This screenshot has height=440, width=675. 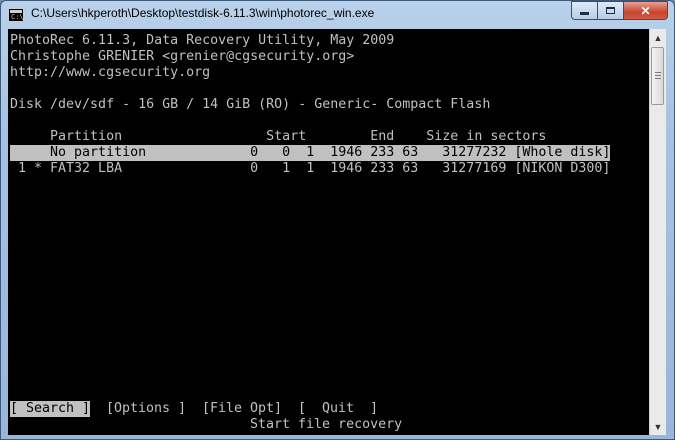 I want to click on menu-options: [Options ], so click(x=146, y=409).